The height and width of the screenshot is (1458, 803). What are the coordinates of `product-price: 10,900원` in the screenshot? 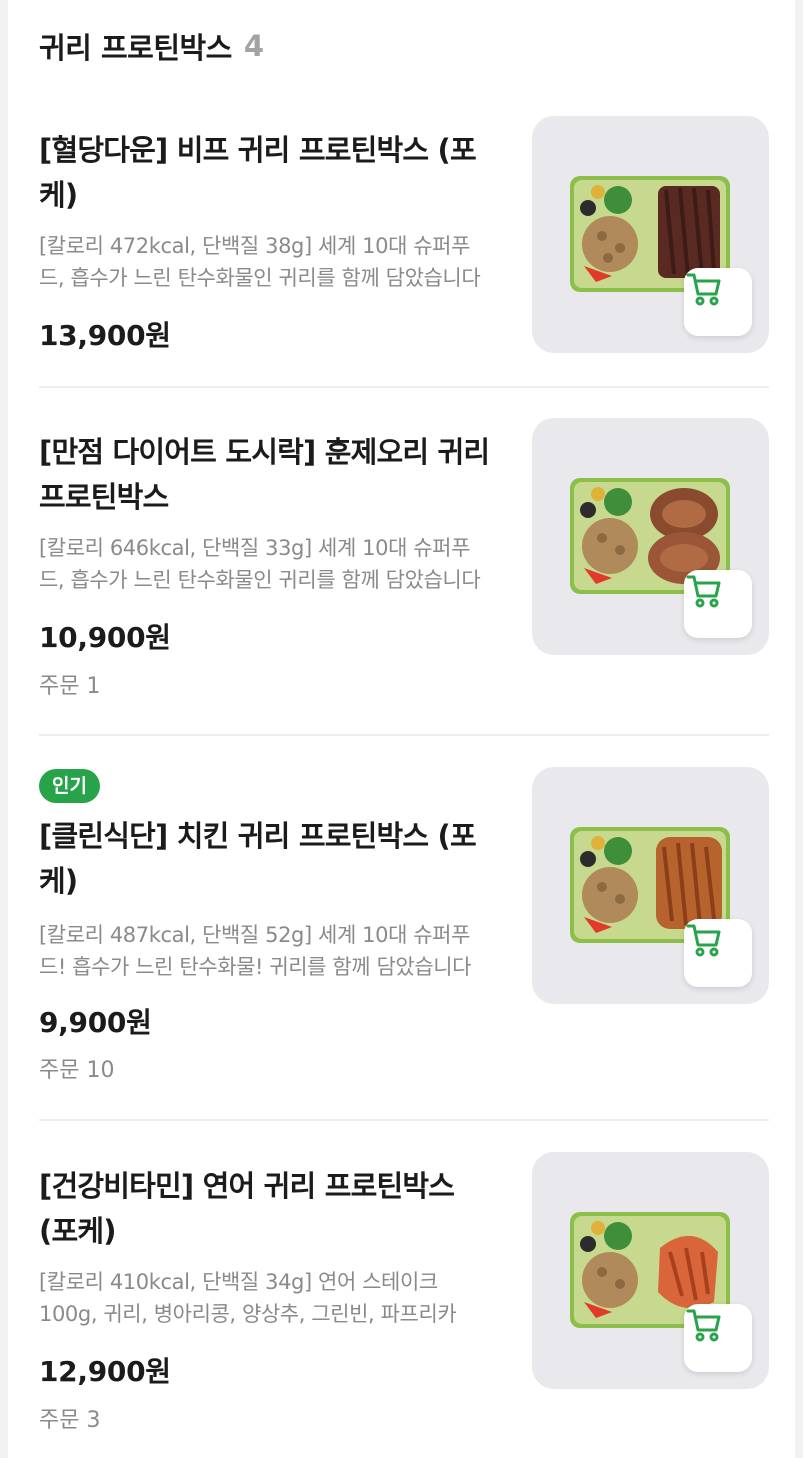 It's located at (105, 637).